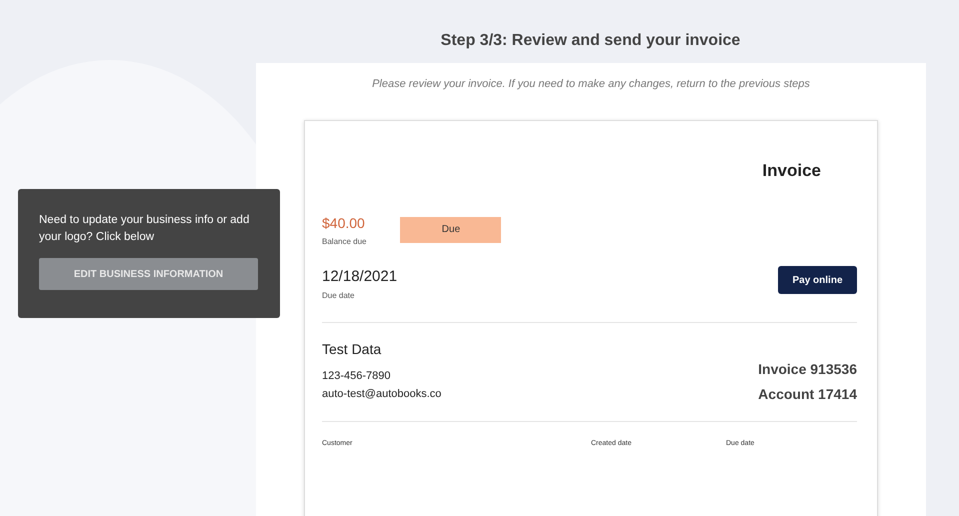  I want to click on page-title: Step 3/3: Review and send your invoice, so click(591, 41).